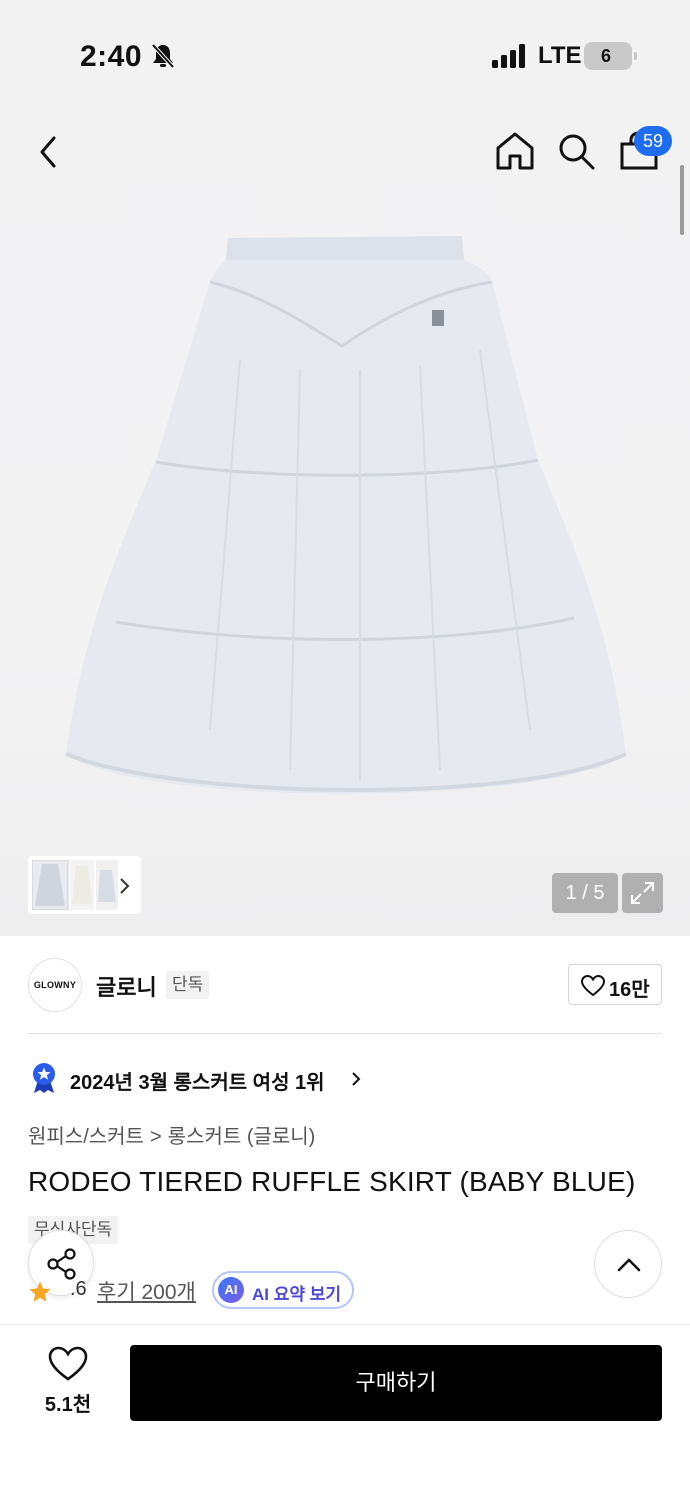 This screenshot has width=690, height=1500. I want to click on ai-summary-button: AI AI 요약 보기, so click(283, 1290).